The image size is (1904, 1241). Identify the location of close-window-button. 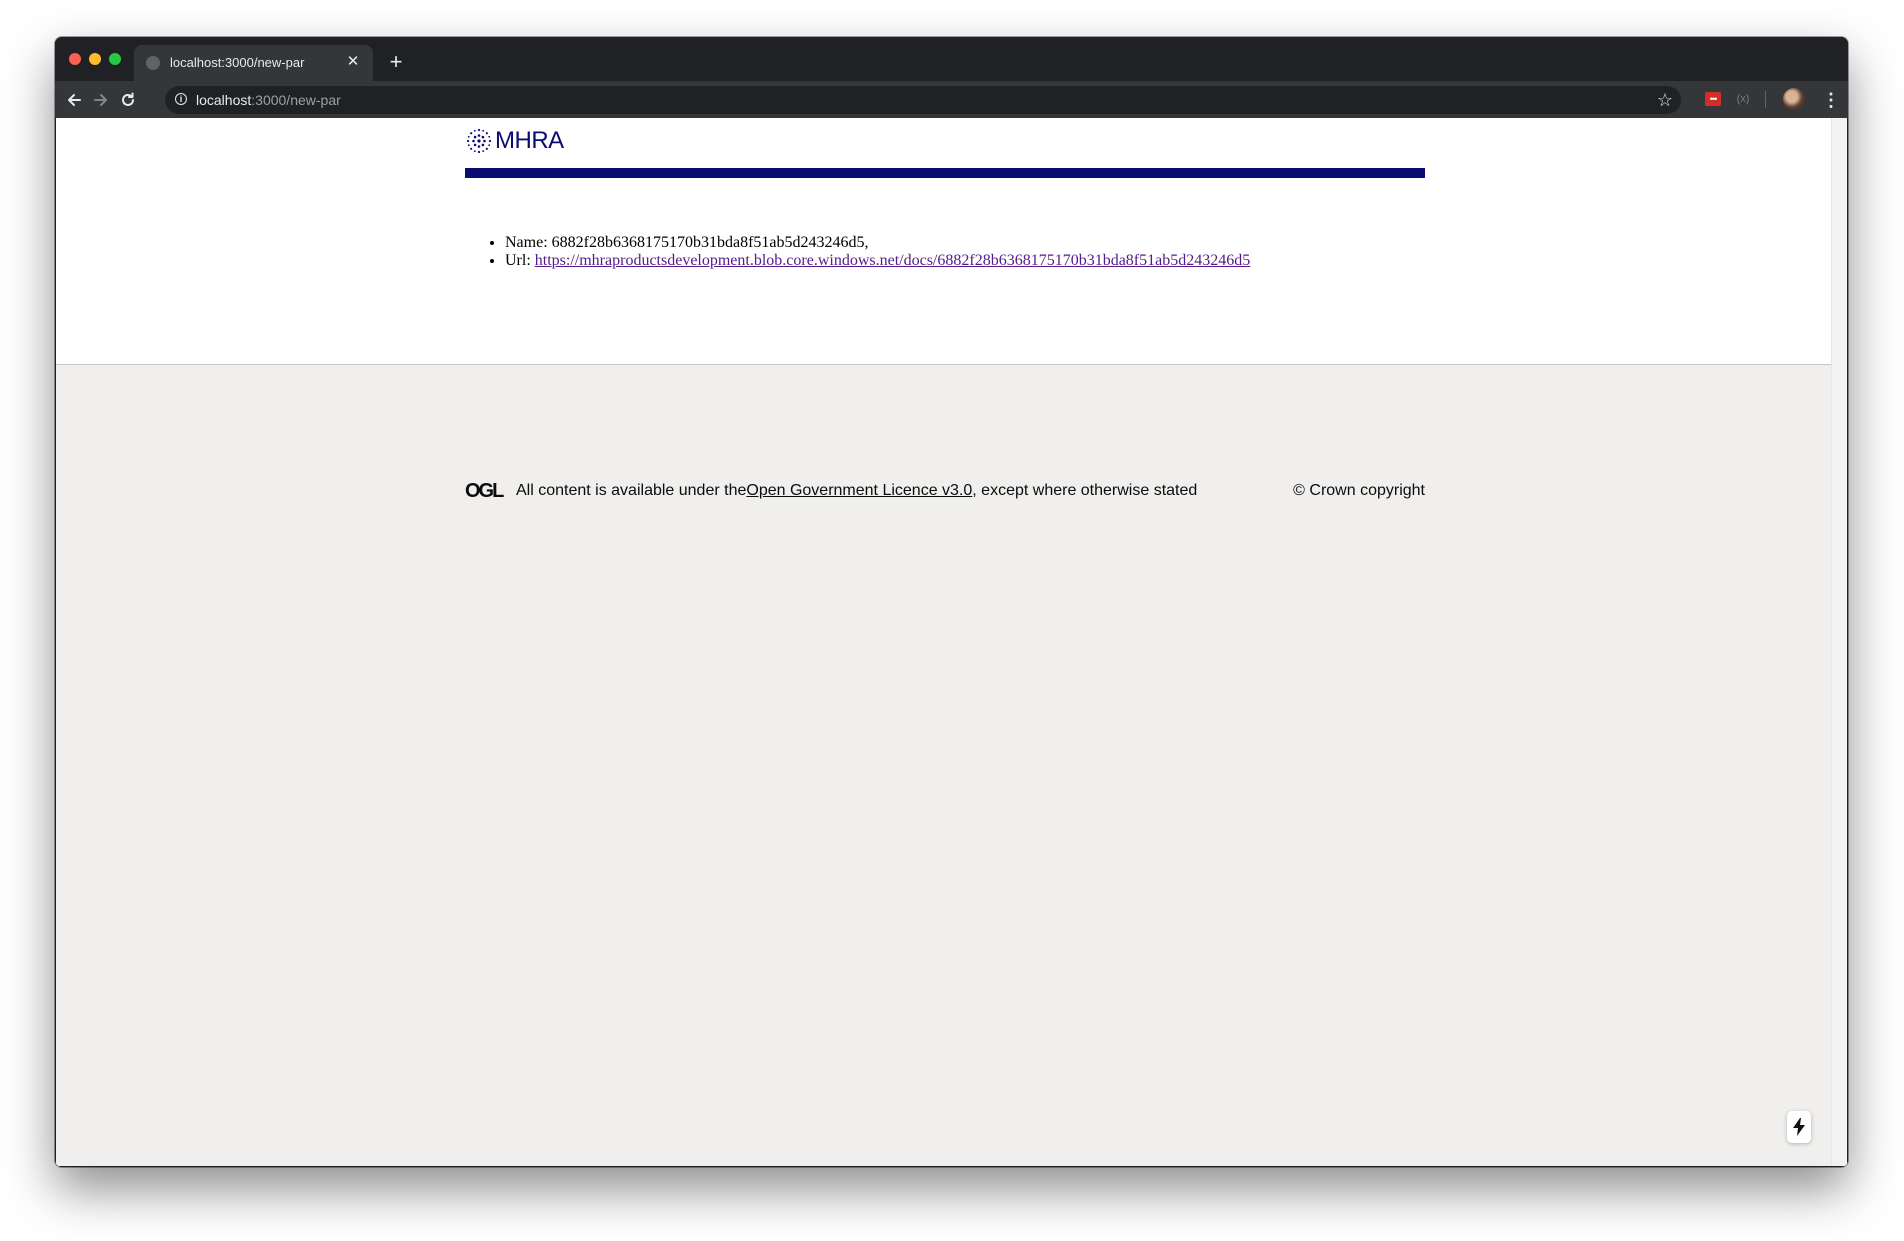
(75, 59).